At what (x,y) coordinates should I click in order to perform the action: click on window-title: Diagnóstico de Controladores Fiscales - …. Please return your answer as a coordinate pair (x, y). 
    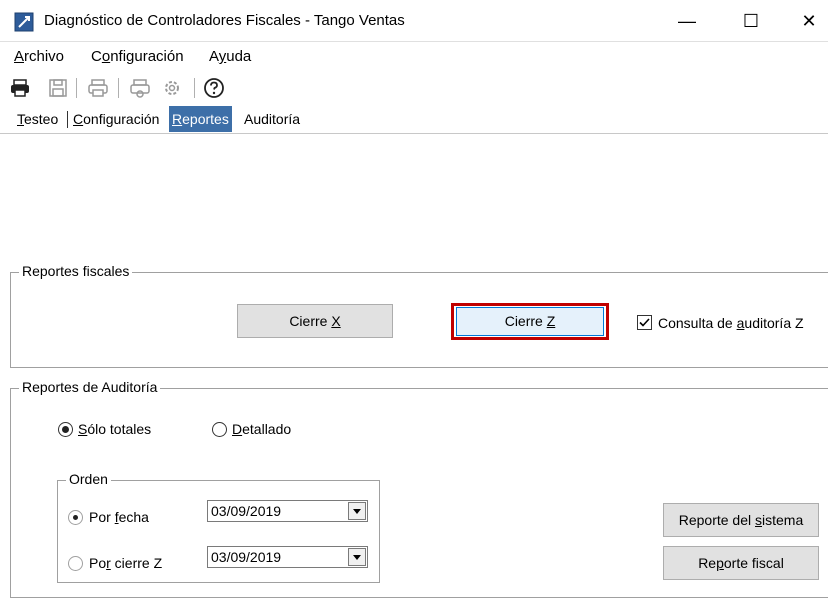
    Looking at the image, I should click on (224, 20).